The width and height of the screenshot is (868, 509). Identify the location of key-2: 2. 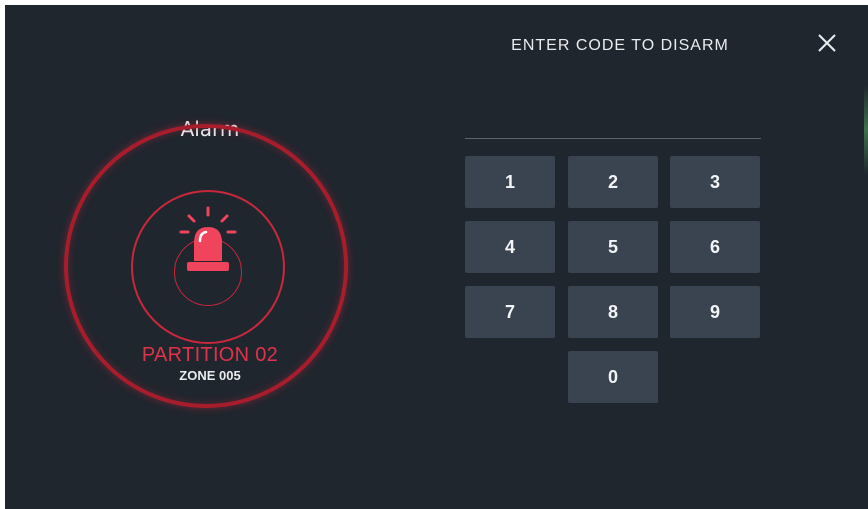
(613, 182).